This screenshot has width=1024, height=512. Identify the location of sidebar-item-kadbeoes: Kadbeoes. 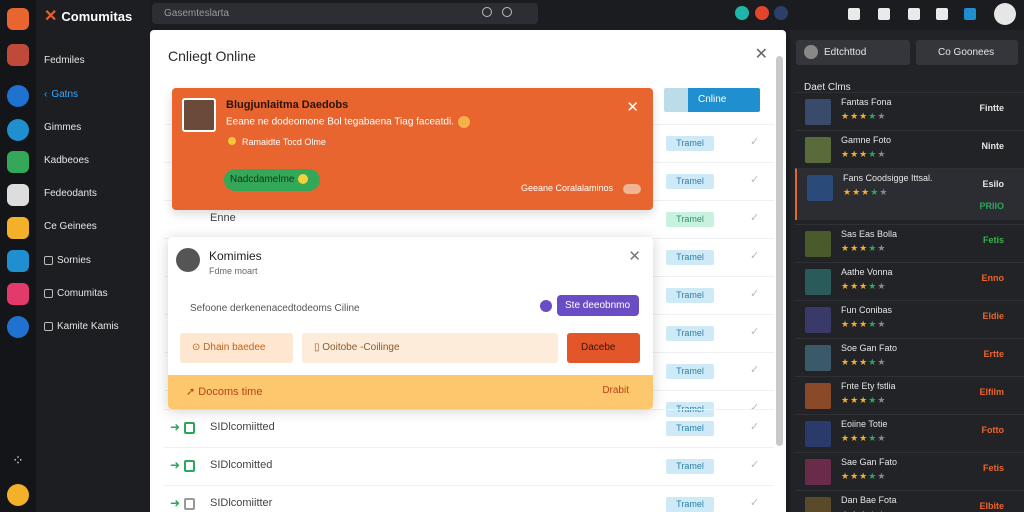
(66, 160).